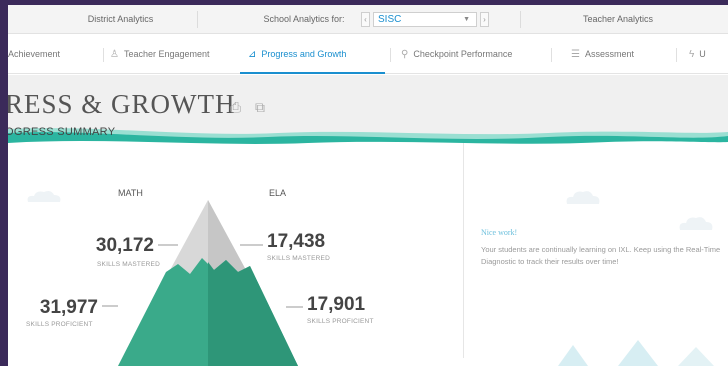 The width and height of the screenshot is (728, 366). Describe the element at coordinates (130, 193) in the screenshot. I see `math-column-label: MATH` at that location.